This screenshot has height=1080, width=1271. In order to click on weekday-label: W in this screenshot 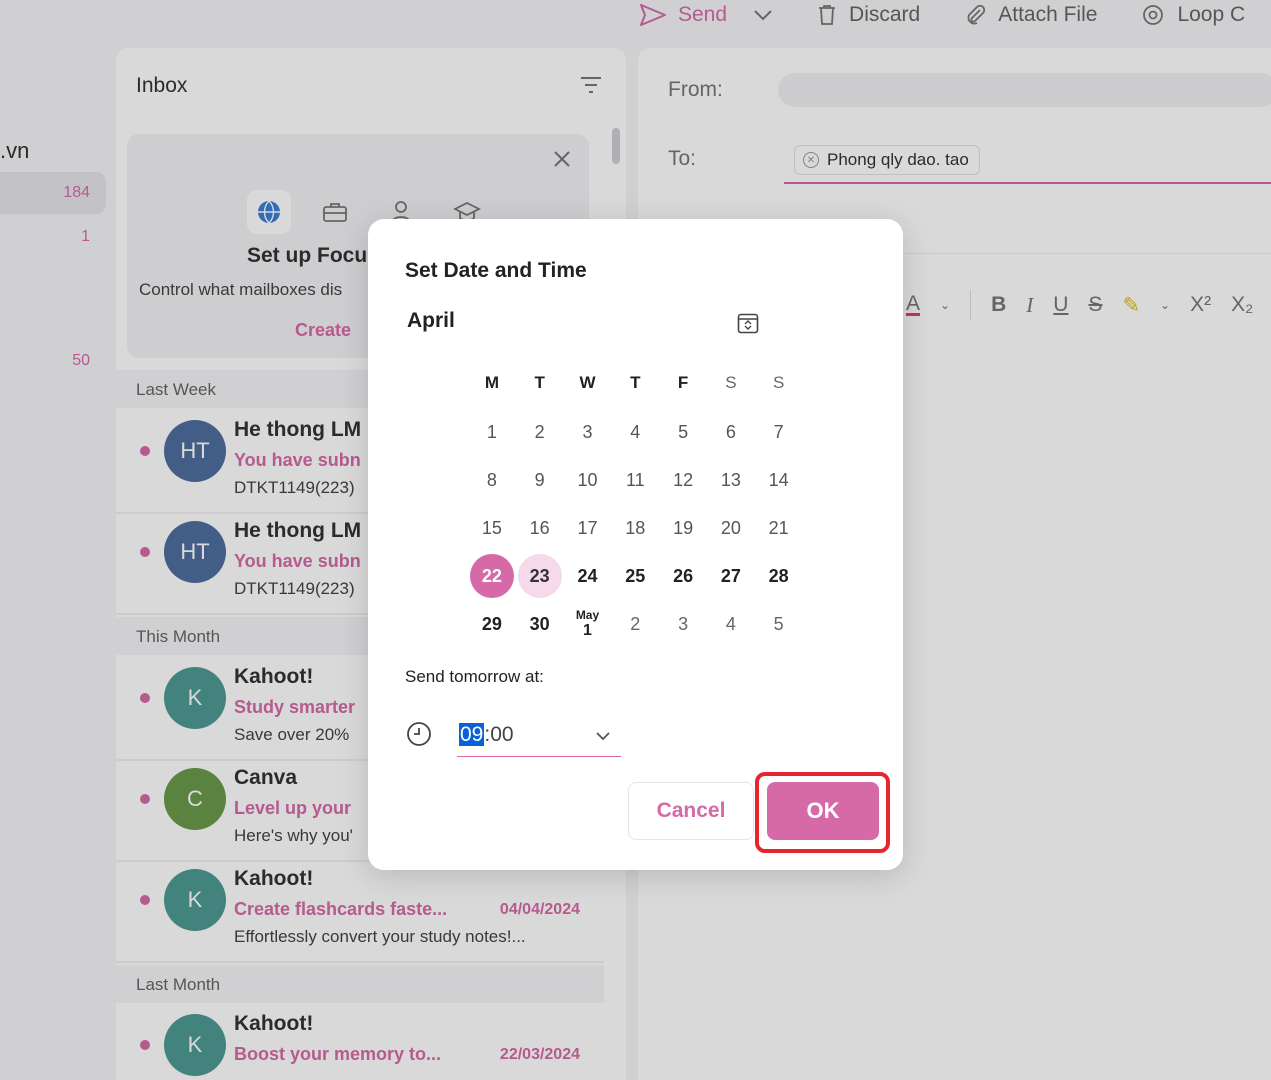, I will do `click(587, 382)`.